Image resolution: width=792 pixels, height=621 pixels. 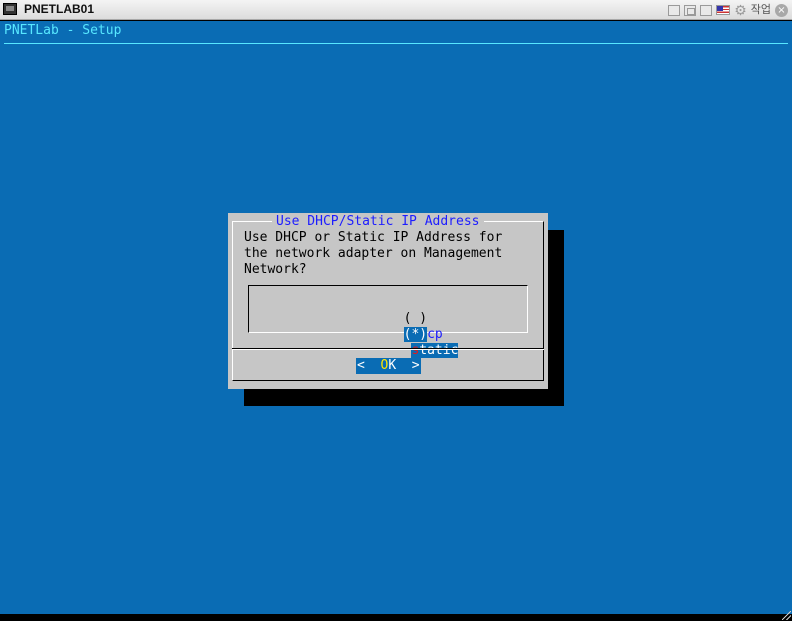 I want to click on backtitle: PNETLab - Setup, so click(x=63, y=30).